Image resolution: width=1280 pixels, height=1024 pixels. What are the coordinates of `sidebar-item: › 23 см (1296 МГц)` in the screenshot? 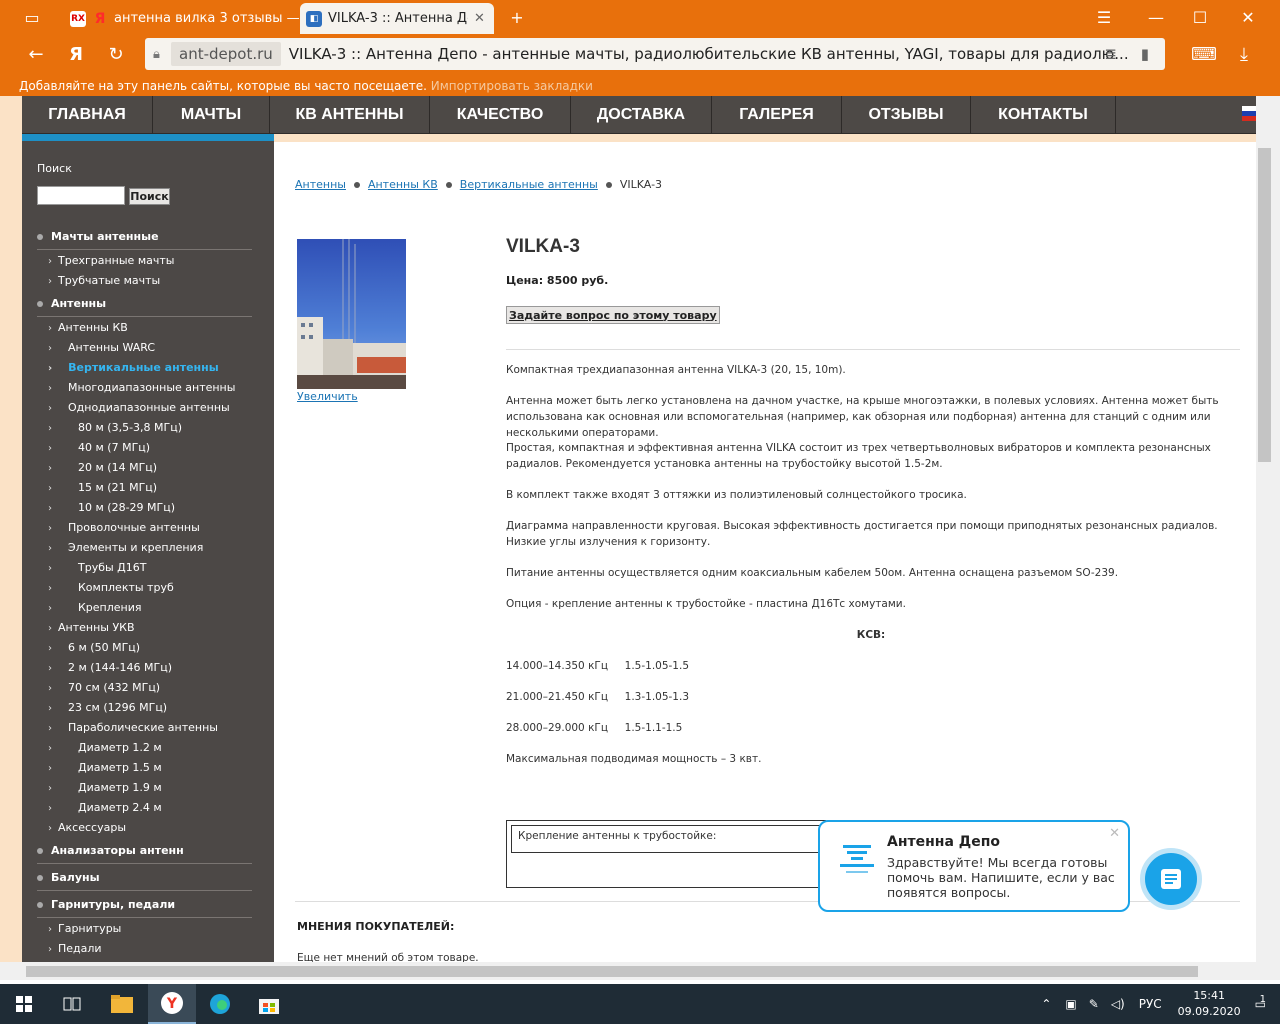 It's located at (107, 707).